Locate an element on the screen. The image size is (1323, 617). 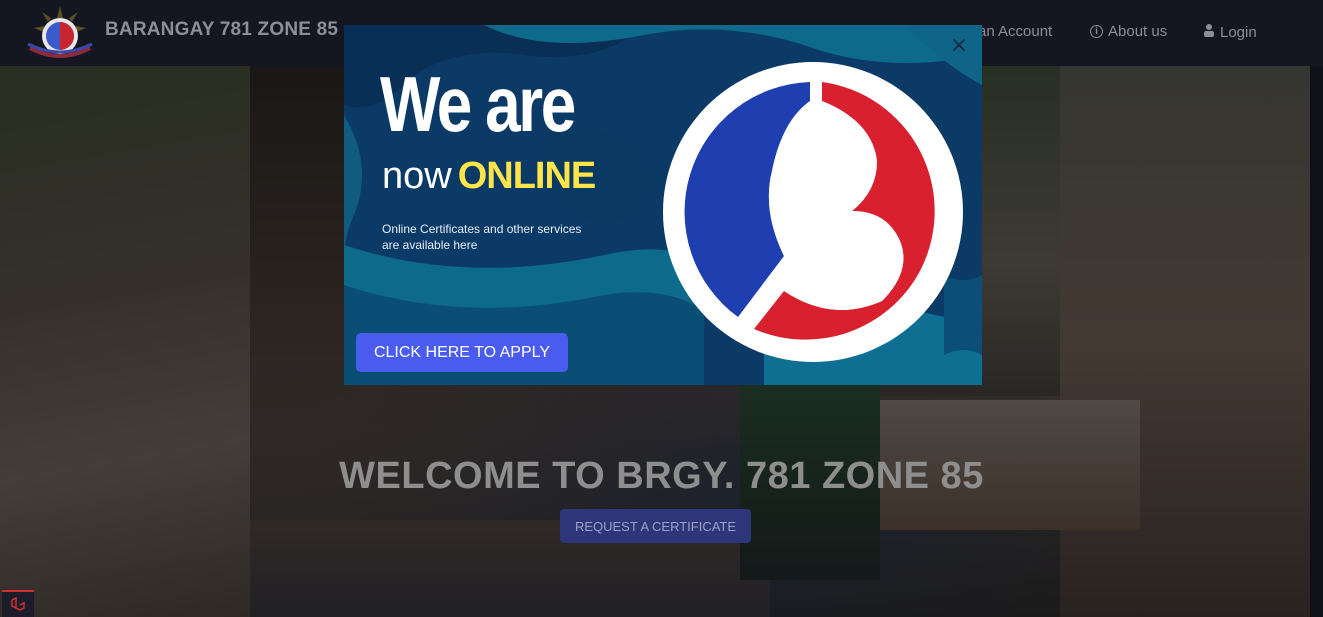
headline-we-are: We are is located at coordinates (478, 104).